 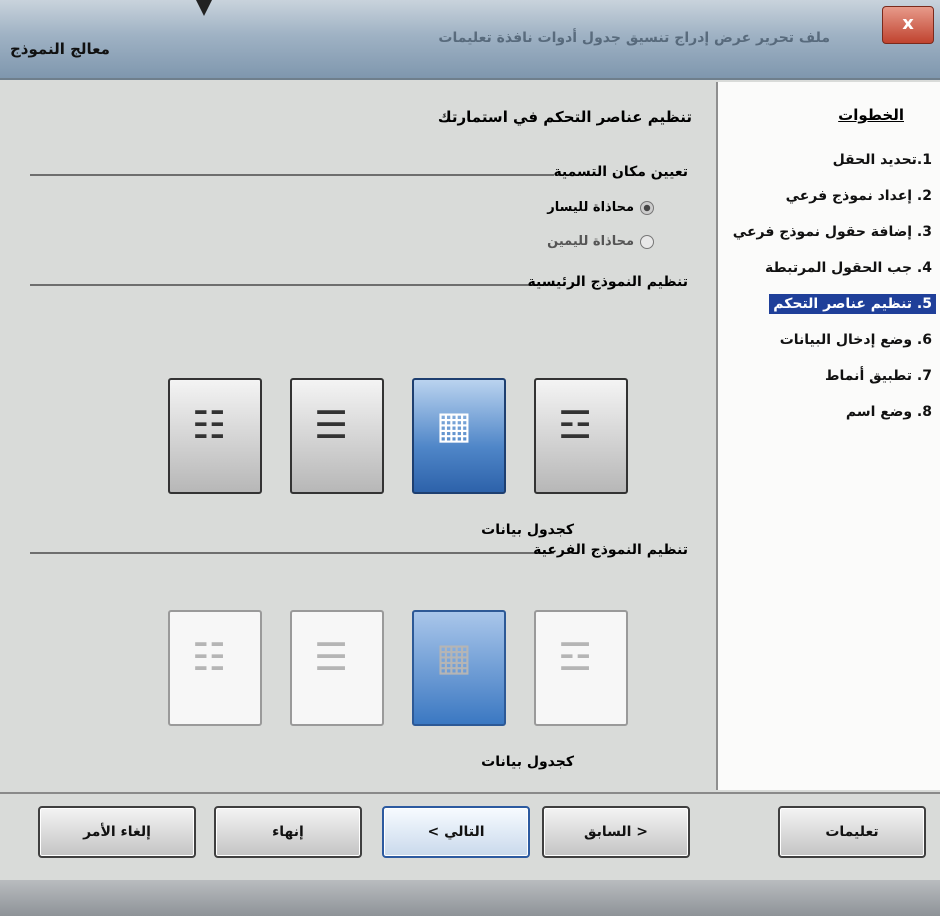 What do you see at coordinates (848, 268) in the screenshot?
I see `step-4: 4. جب الحقول المرتبطة` at bounding box center [848, 268].